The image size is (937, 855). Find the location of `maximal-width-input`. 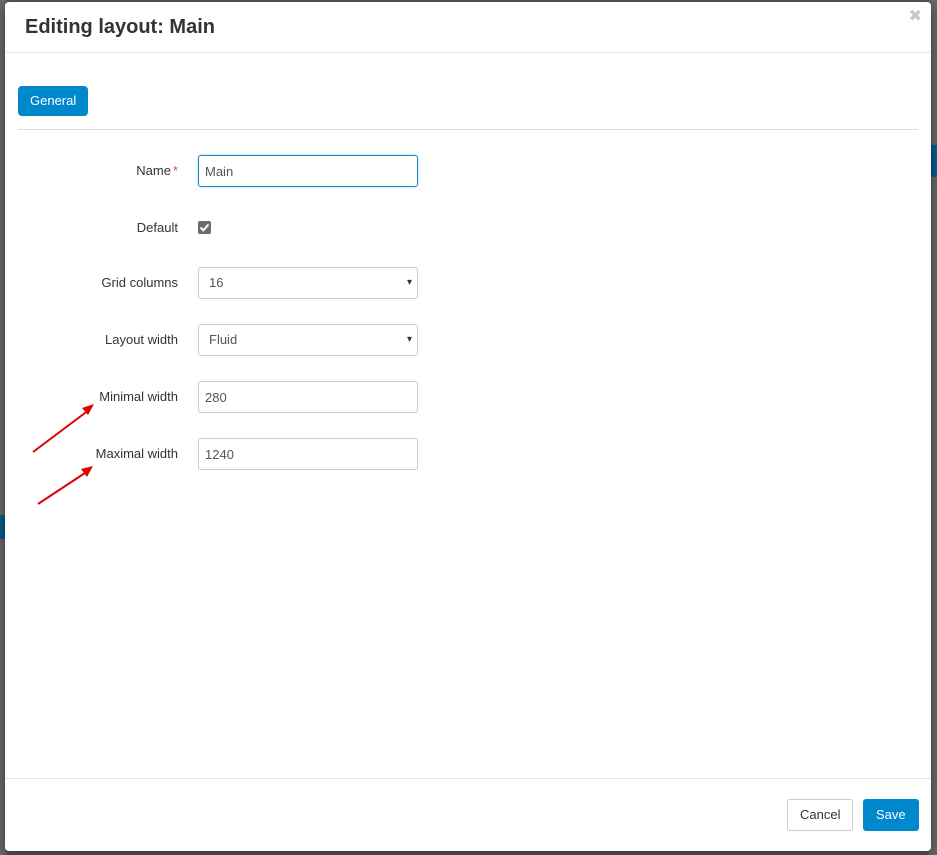

maximal-width-input is located at coordinates (308, 454).